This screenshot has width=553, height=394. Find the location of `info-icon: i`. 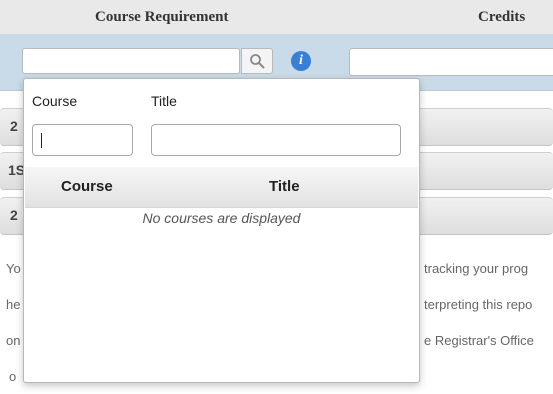

info-icon: i is located at coordinates (301, 61).